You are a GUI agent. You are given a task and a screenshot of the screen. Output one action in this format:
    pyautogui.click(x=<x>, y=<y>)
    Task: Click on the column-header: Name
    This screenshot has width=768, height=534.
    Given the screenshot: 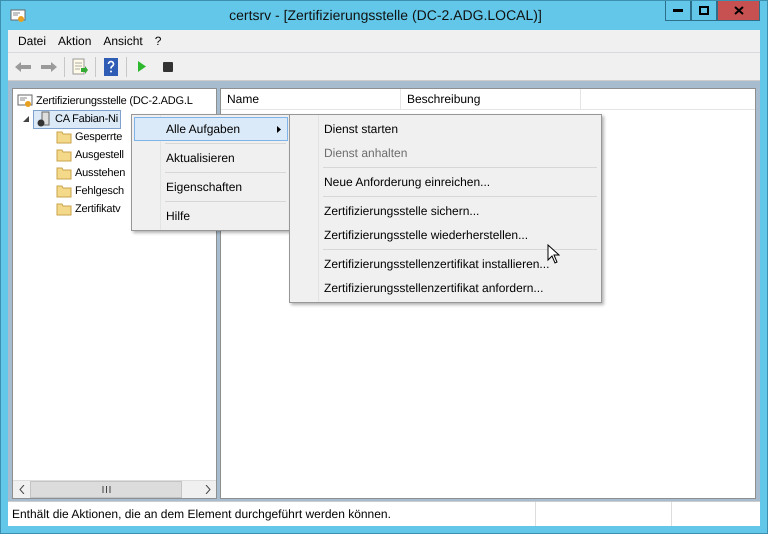 What is the action you would take?
    pyautogui.click(x=311, y=99)
    